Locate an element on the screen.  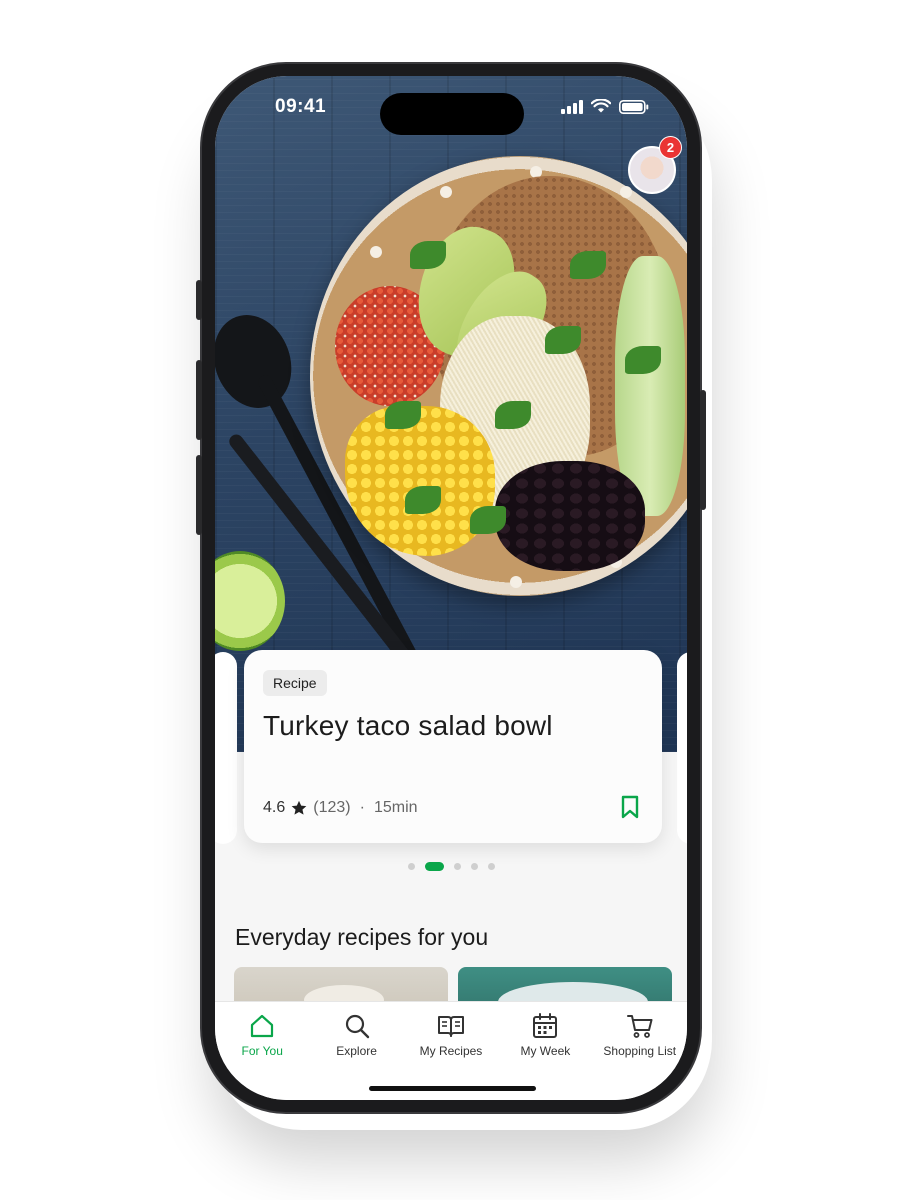
power-button is located at coordinates (703, 450).